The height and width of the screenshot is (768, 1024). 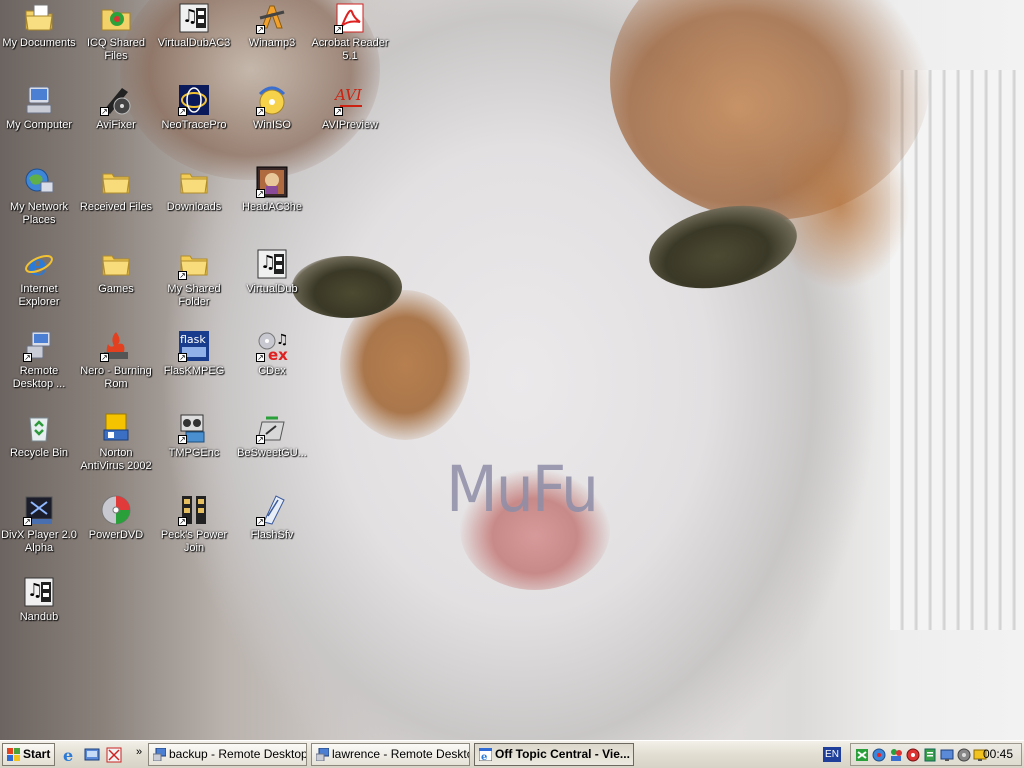 I want to click on desktop-icon-winiso: WinISO, so click(x=272, y=108).